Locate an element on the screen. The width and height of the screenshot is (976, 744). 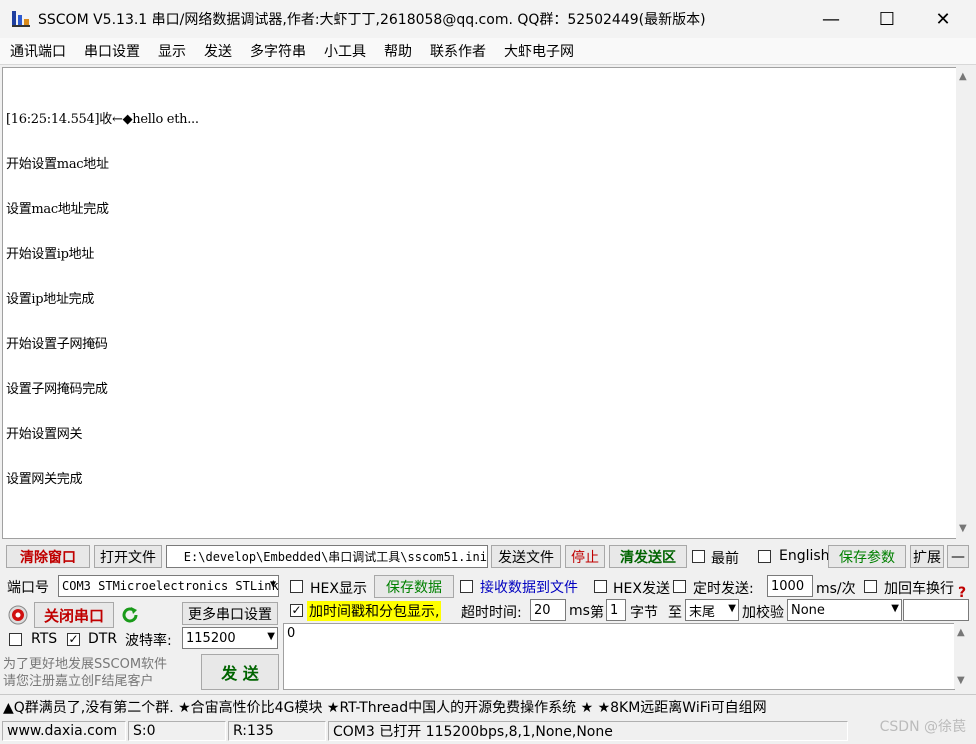
timed-unit-label: ms/次 is located at coordinates (836, 589).